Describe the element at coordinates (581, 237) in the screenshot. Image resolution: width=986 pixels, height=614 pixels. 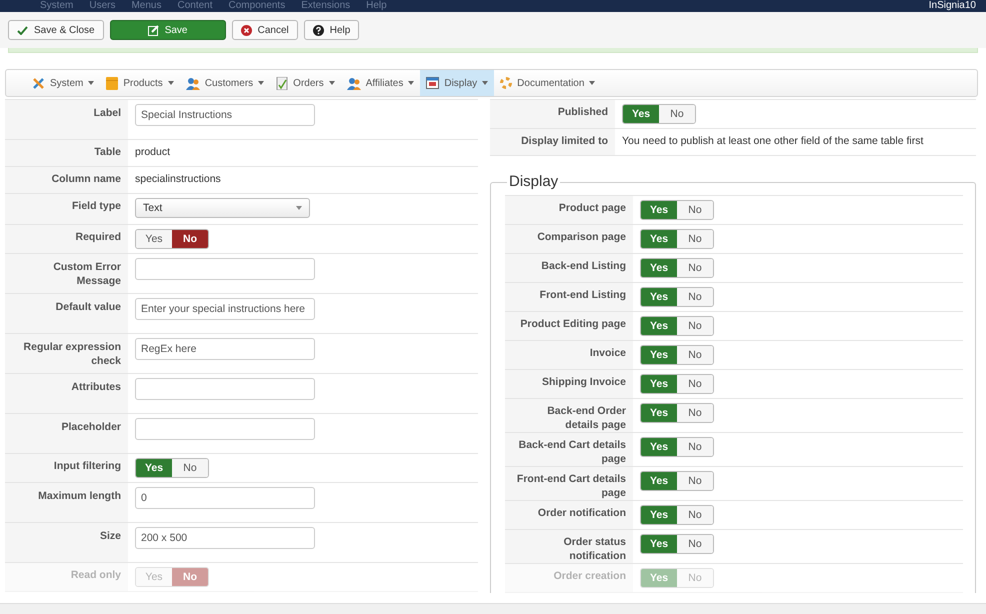
I see `field-label: Comparison page` at that location.